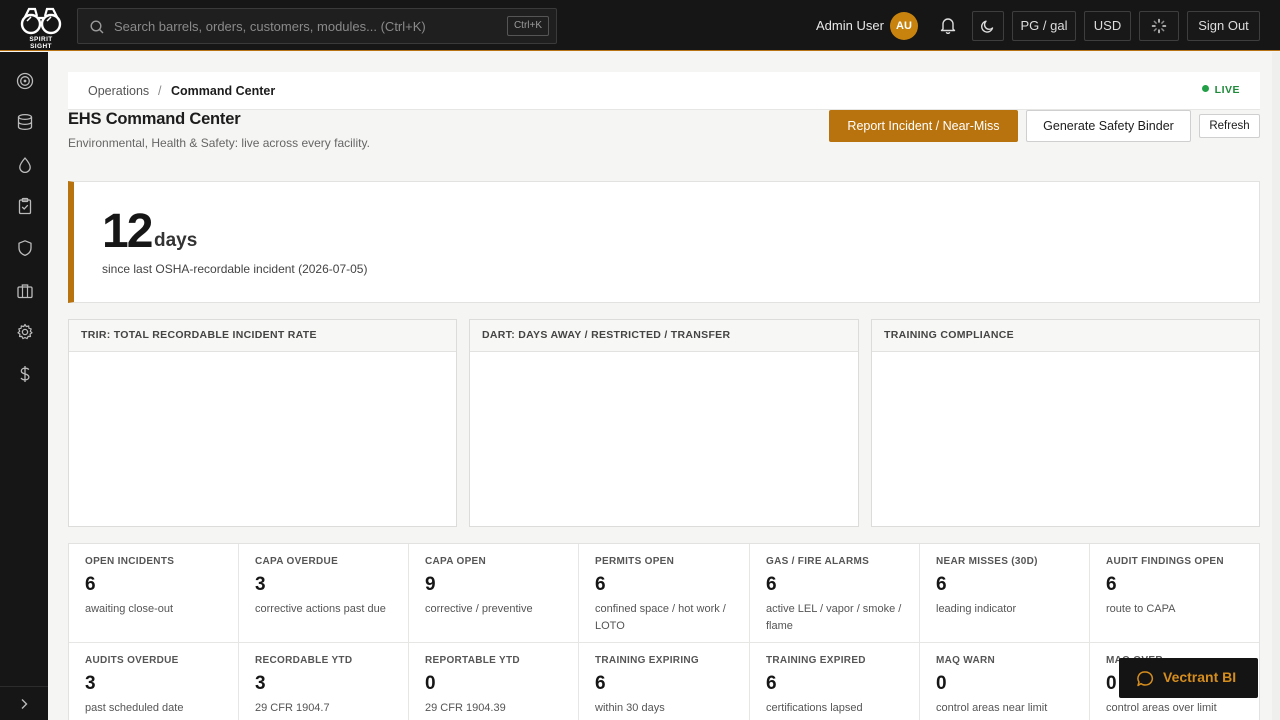 The image size is (1280, 720). What do you see at coordinates (976, 609) in the screenshot?
I see `kpi-caption: leading indicator` at bounding box center [976, 609].